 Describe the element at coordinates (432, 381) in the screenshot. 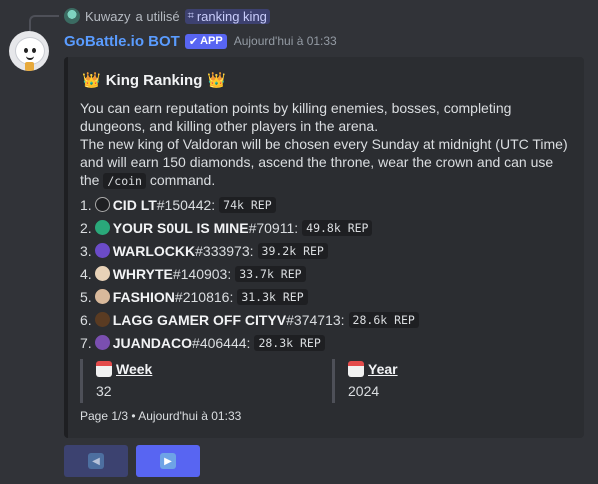

I see `year-field: Year 2024` at that location.